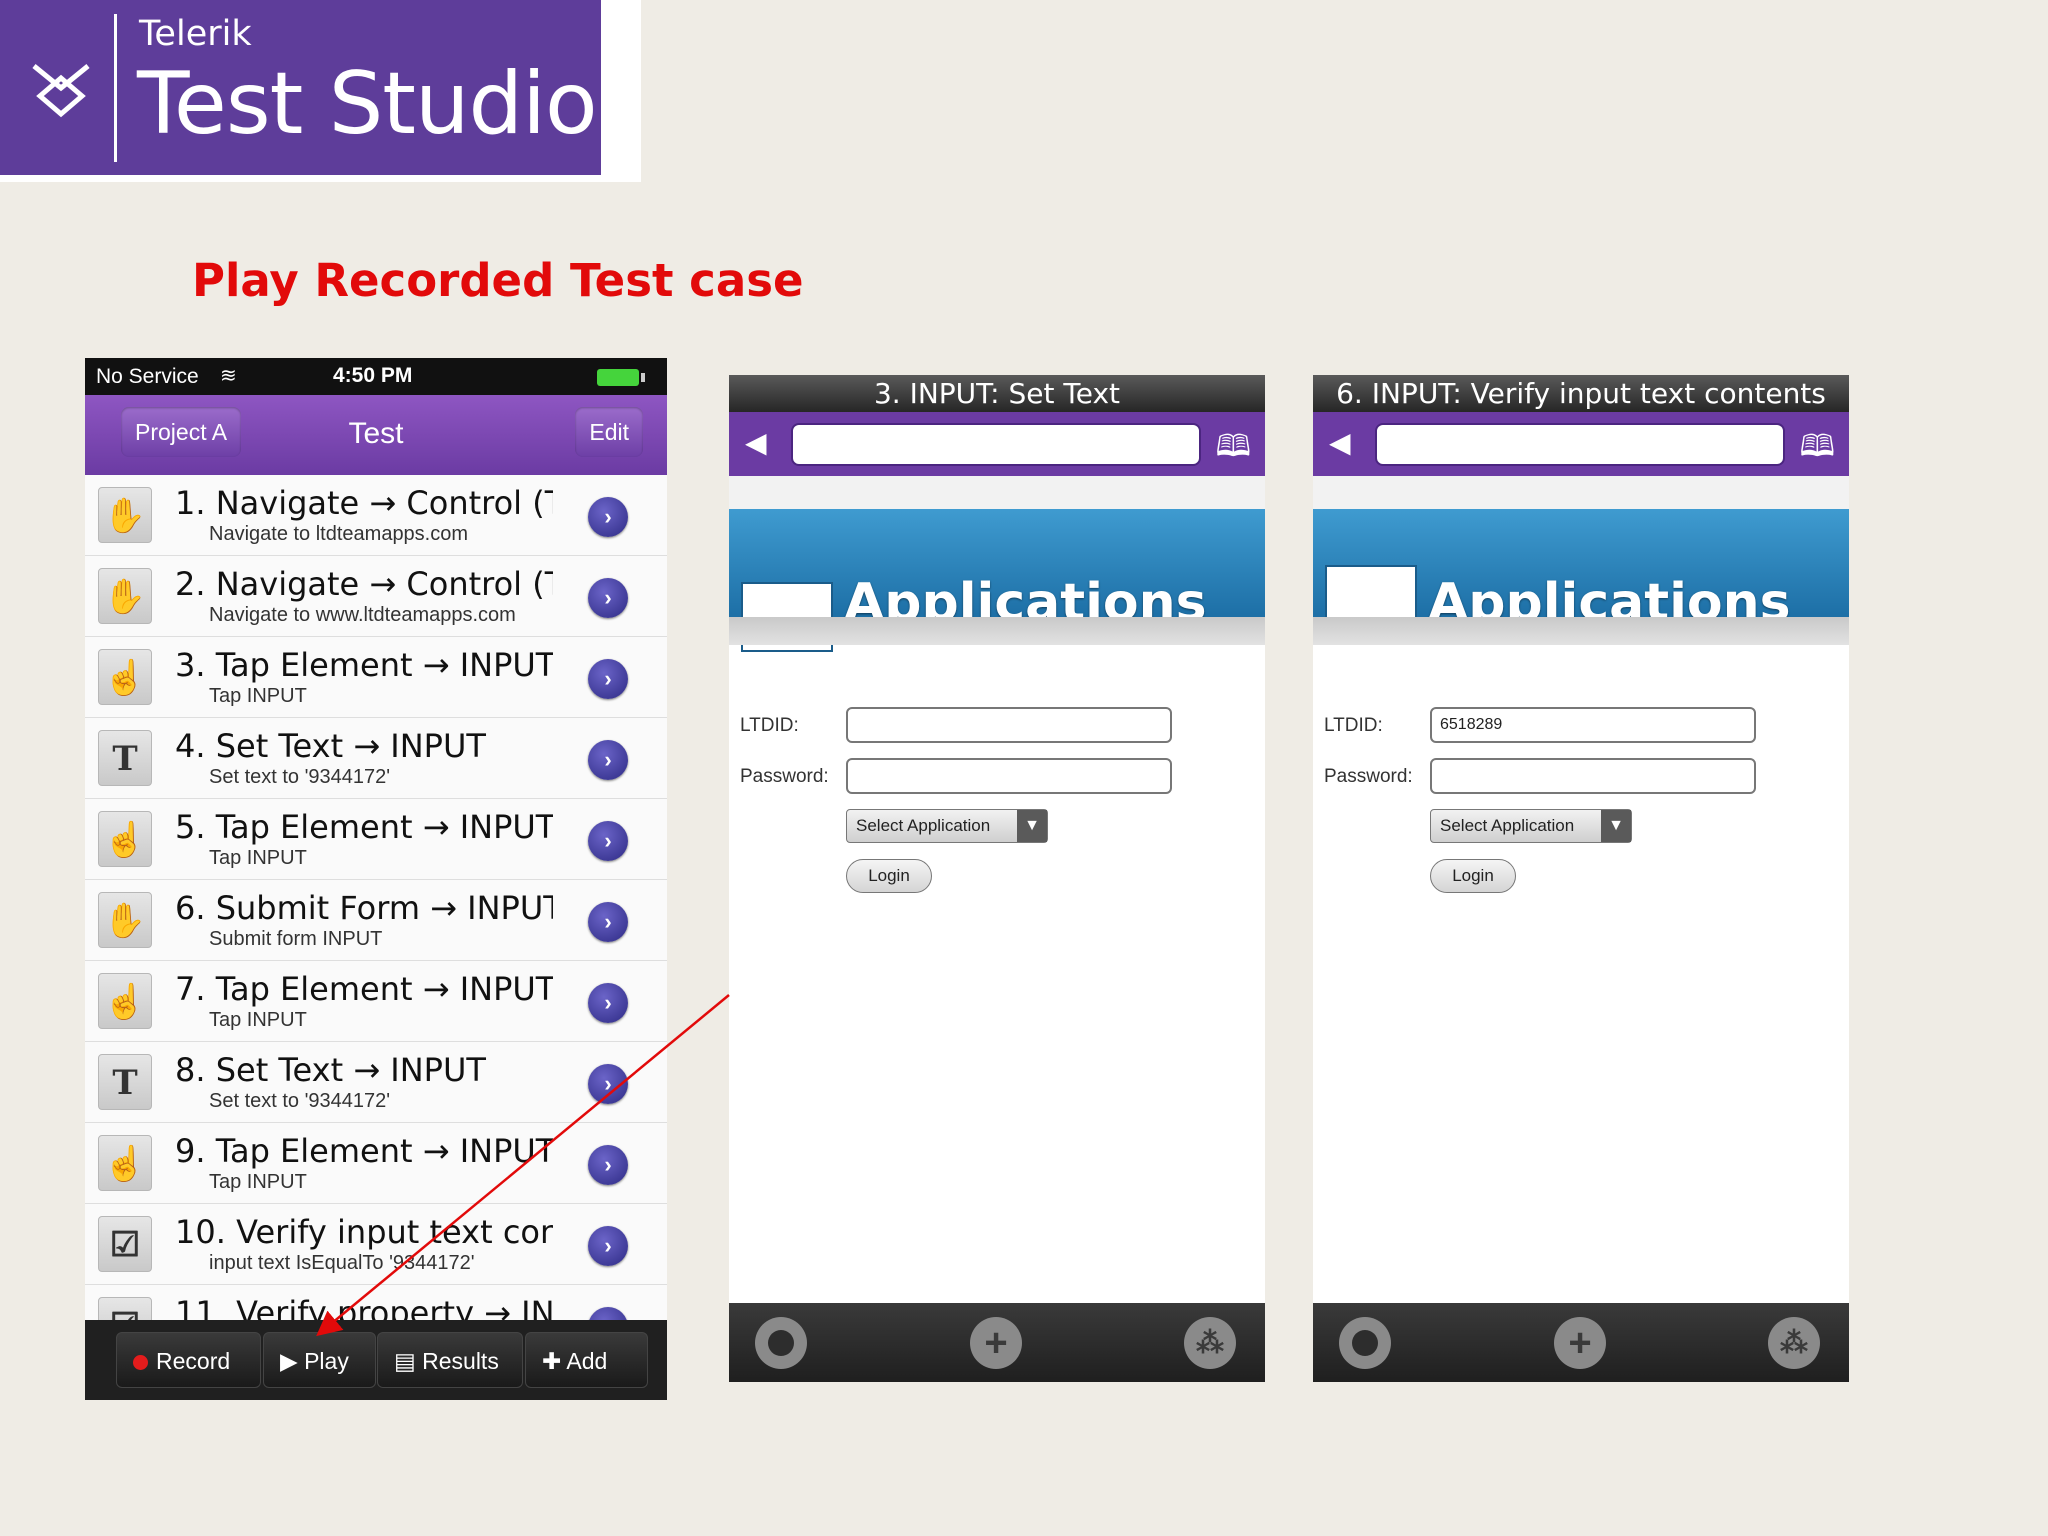 The height and width of the screenshot is (1536, 2048). What do you see at coordinates (339, 534) in the screenshot?
I see `step-description: Navigate to ltdteamapps.com` at bounding box center [339, 534].